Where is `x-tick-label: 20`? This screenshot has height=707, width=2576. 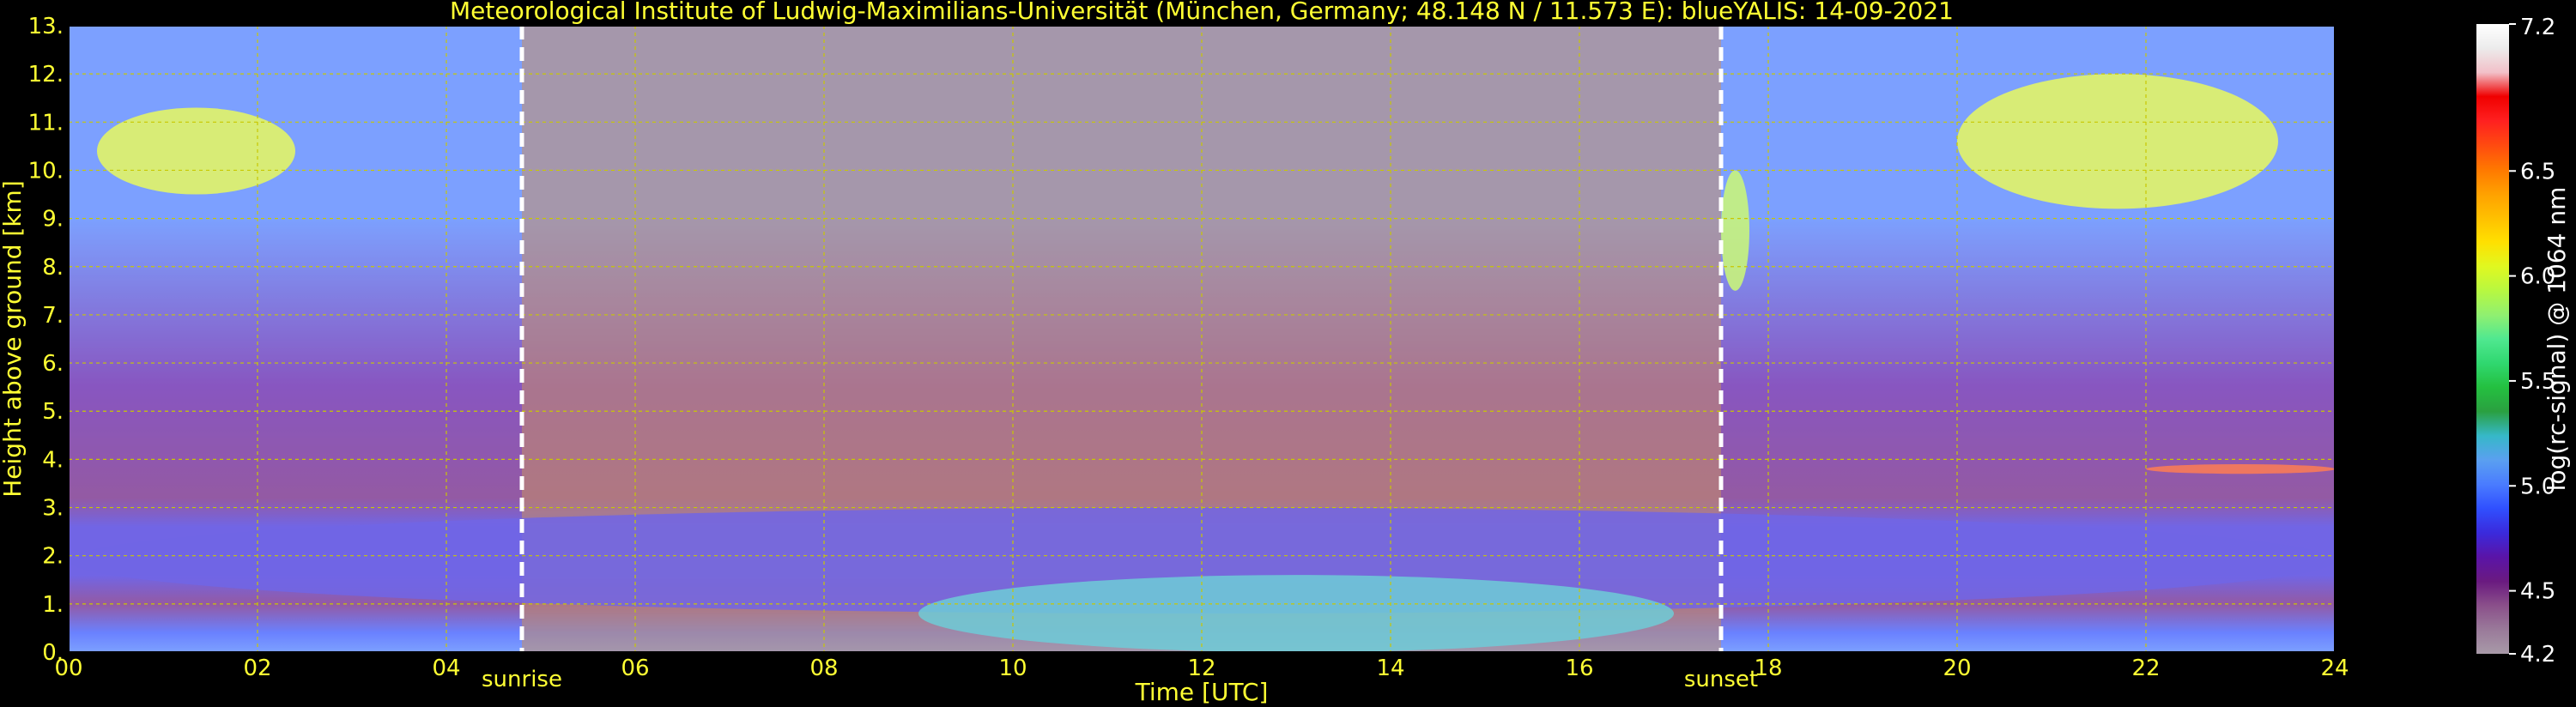 x-tick-label: 20 is located at coordinates (1957, 668).